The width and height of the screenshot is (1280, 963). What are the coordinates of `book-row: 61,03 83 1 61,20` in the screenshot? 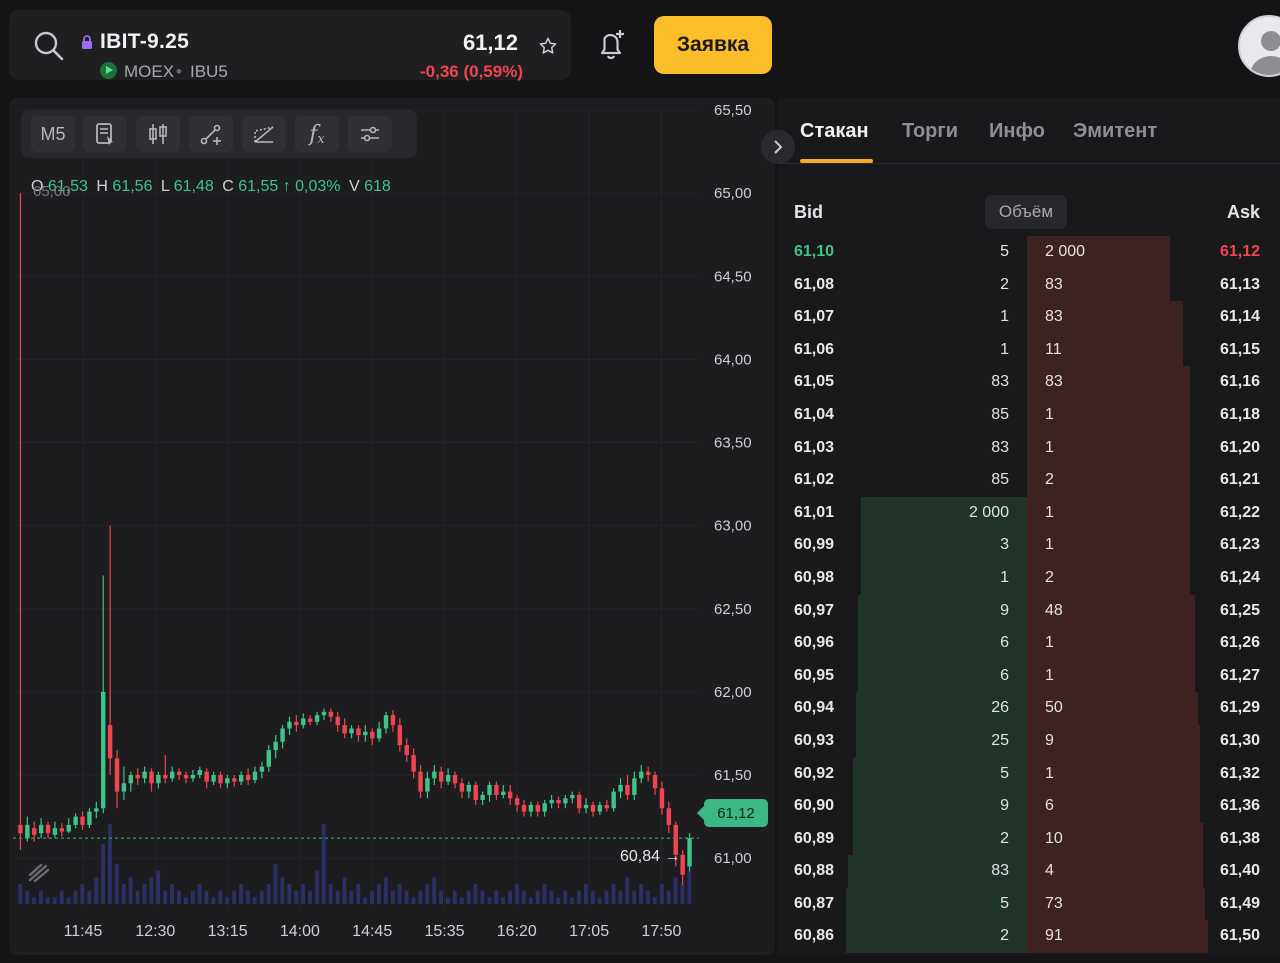 It's located at (1029, 448).